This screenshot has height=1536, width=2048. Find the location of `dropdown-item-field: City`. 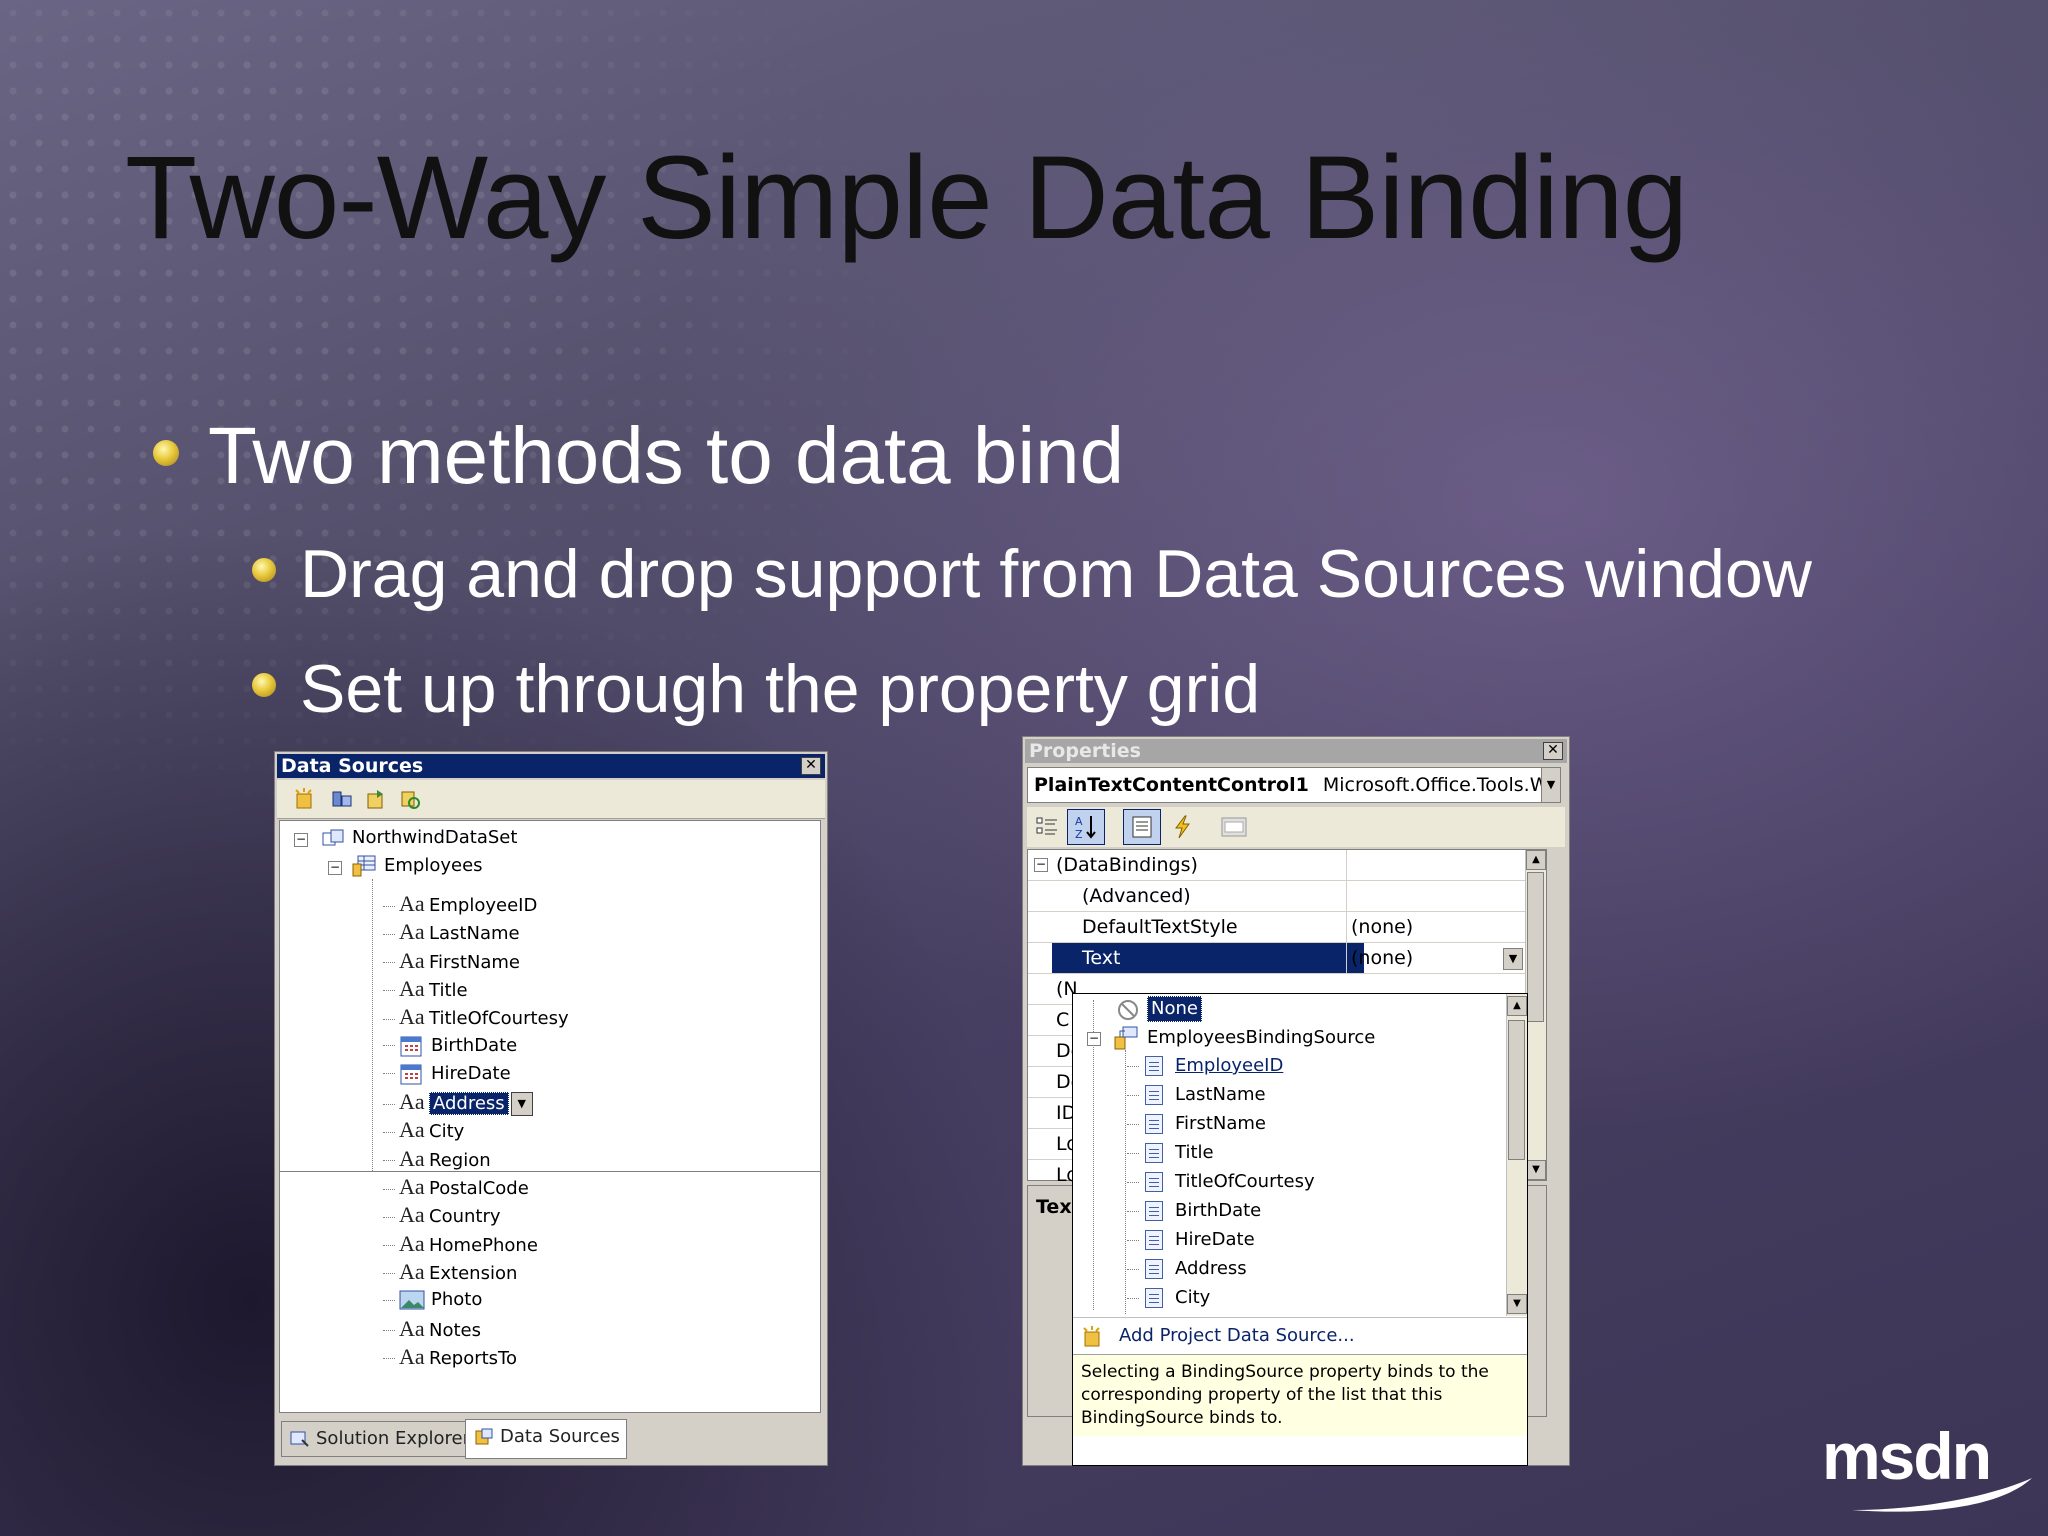

dropdown-item-field: City is located at coordinates (1168, 1298).